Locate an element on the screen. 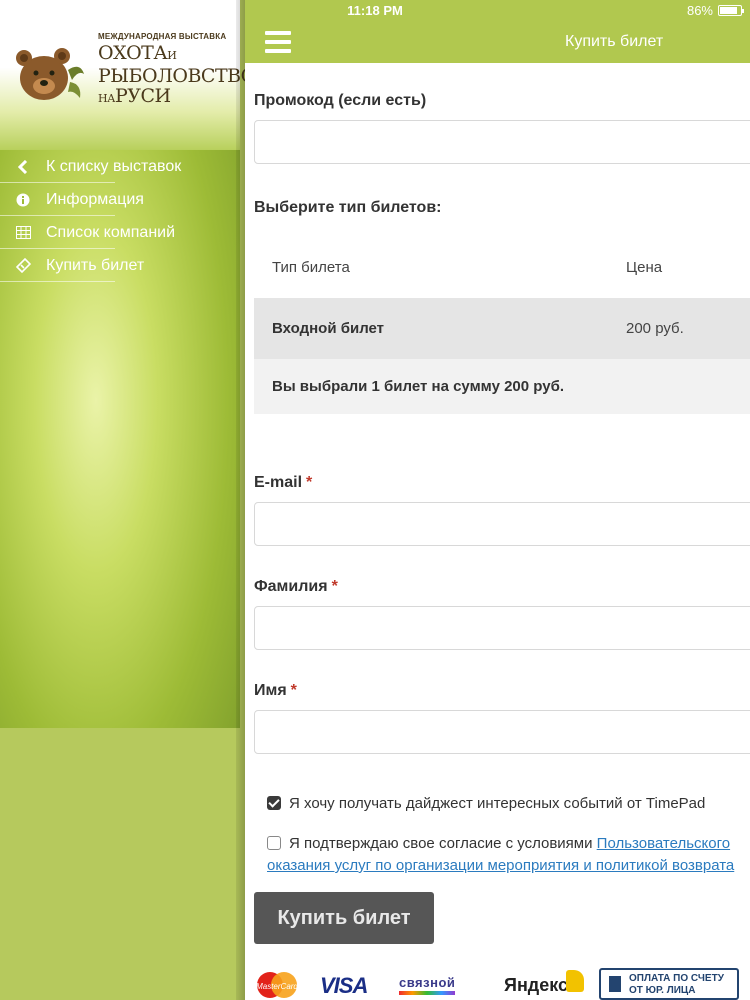 Image resolution: width=750 pixels, height=1000 pixels. table-header-row: Тип билета Цена is located at coordinates (502, 267).